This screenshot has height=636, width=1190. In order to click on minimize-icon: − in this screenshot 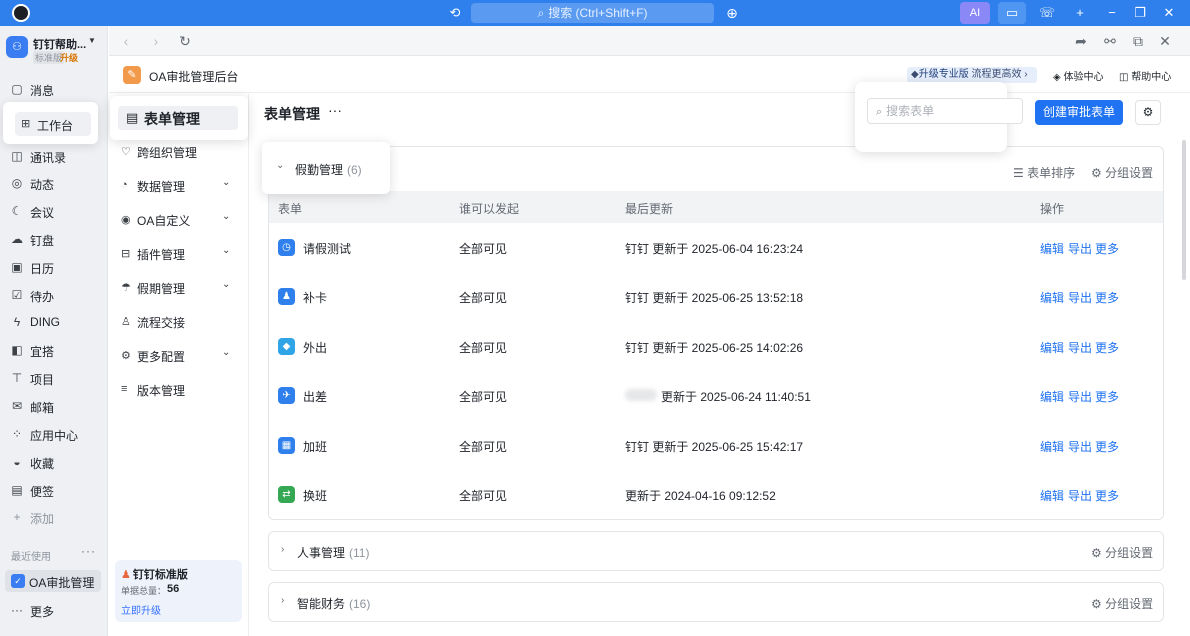, I will do `click(1112, 13)`.